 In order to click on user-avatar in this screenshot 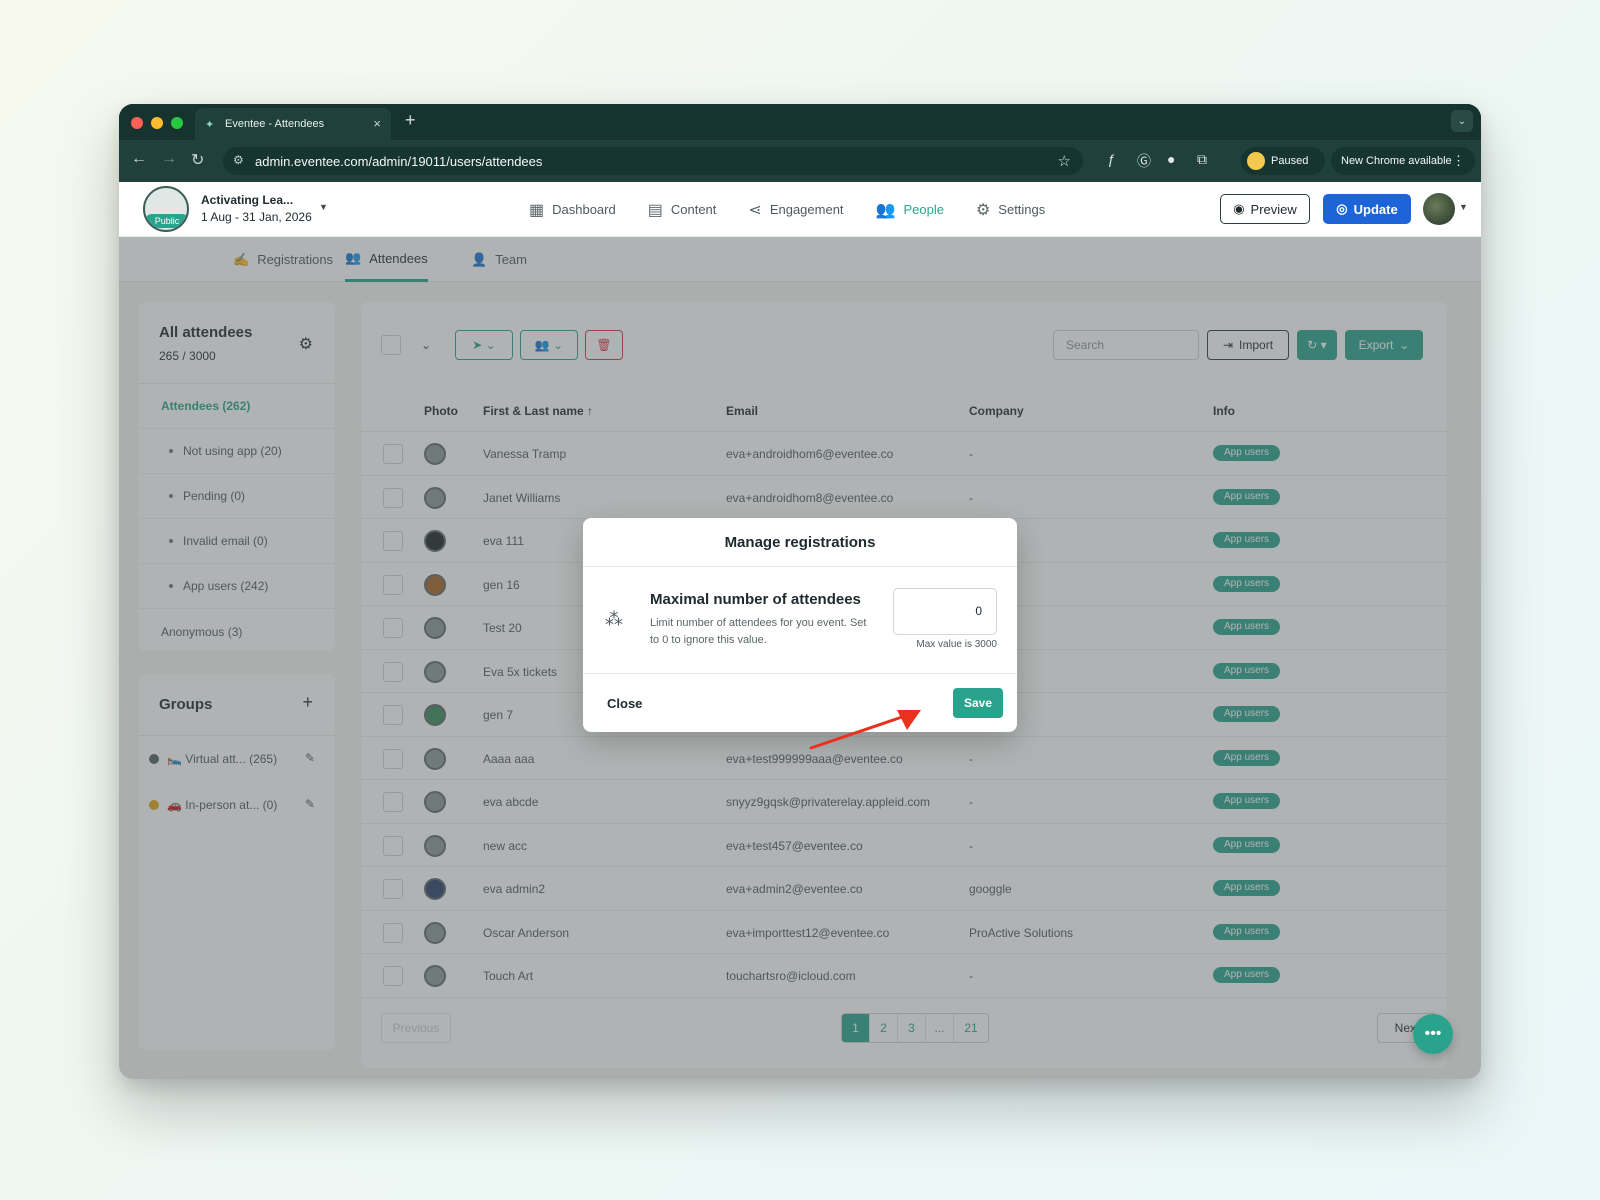, I will do `click(1439, 209)`.